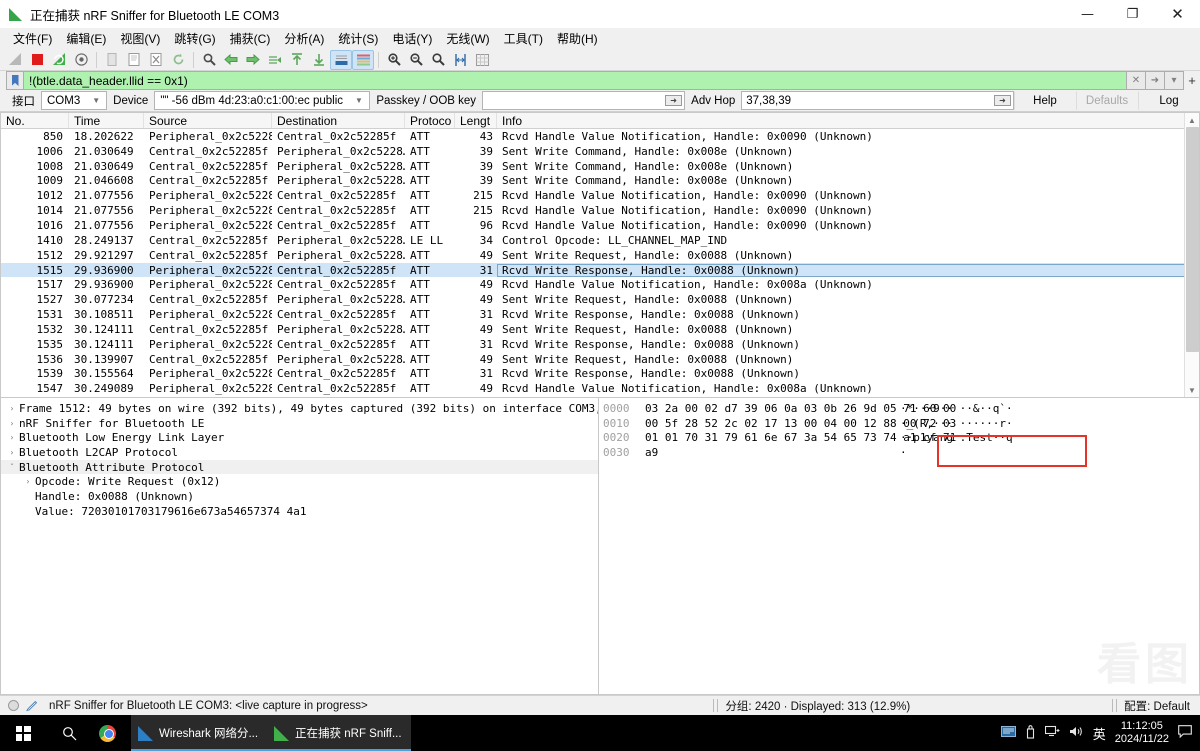 The image size is (1200, 751). I want to click on stop-capture-icon, so click(37, 60).